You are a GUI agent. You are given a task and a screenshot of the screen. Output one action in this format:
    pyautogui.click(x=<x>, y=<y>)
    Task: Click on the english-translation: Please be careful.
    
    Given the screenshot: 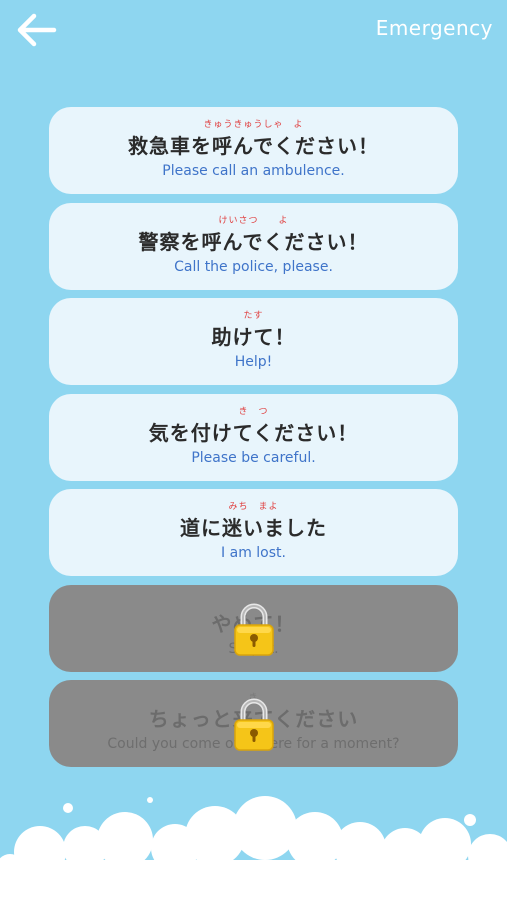 What is the action you would take?
    pyautogui.click(x=253, y=457)
    